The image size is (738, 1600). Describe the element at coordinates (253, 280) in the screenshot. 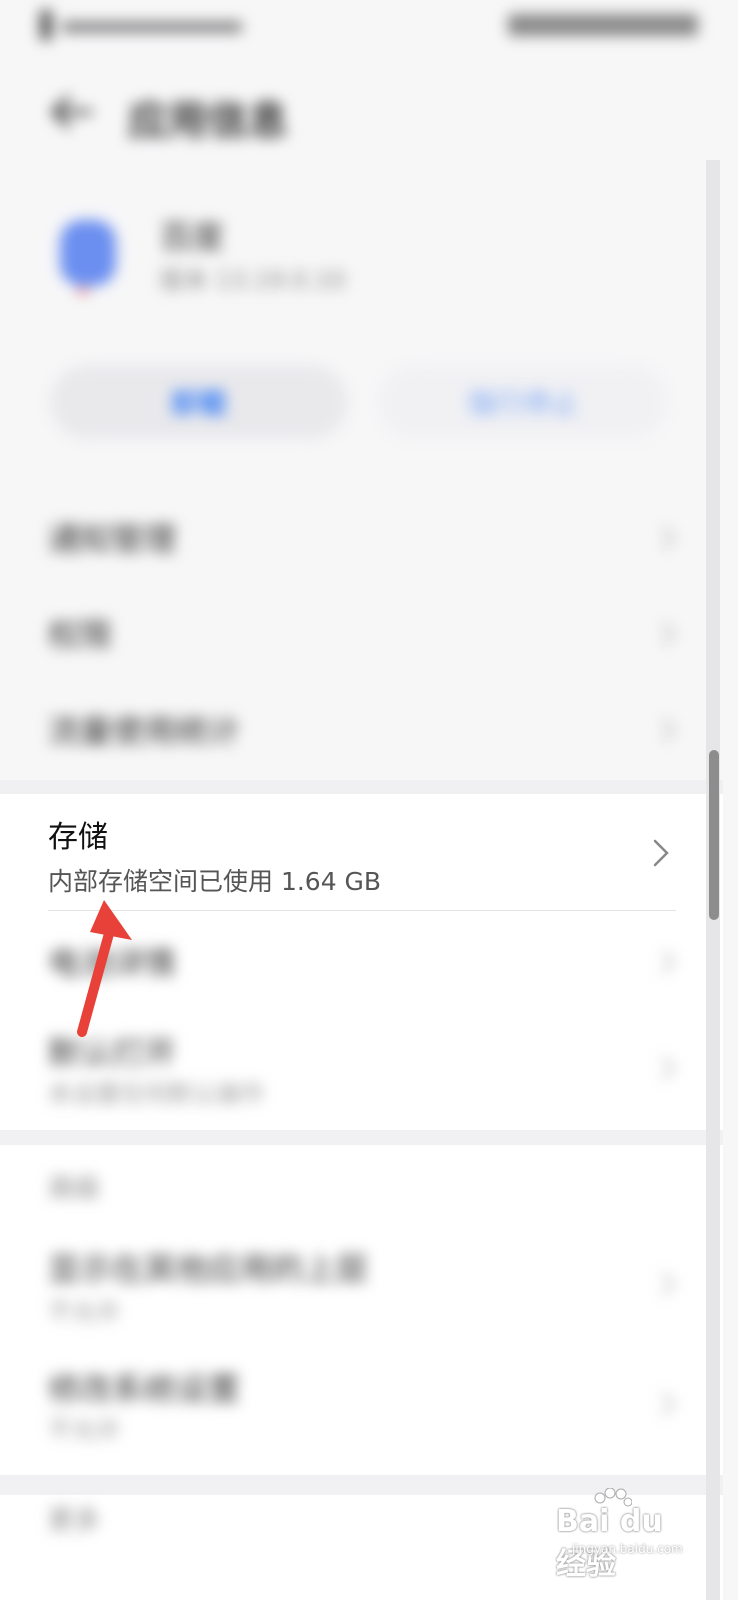

I see `app-version: 版本 13.19.0.10` at that location.